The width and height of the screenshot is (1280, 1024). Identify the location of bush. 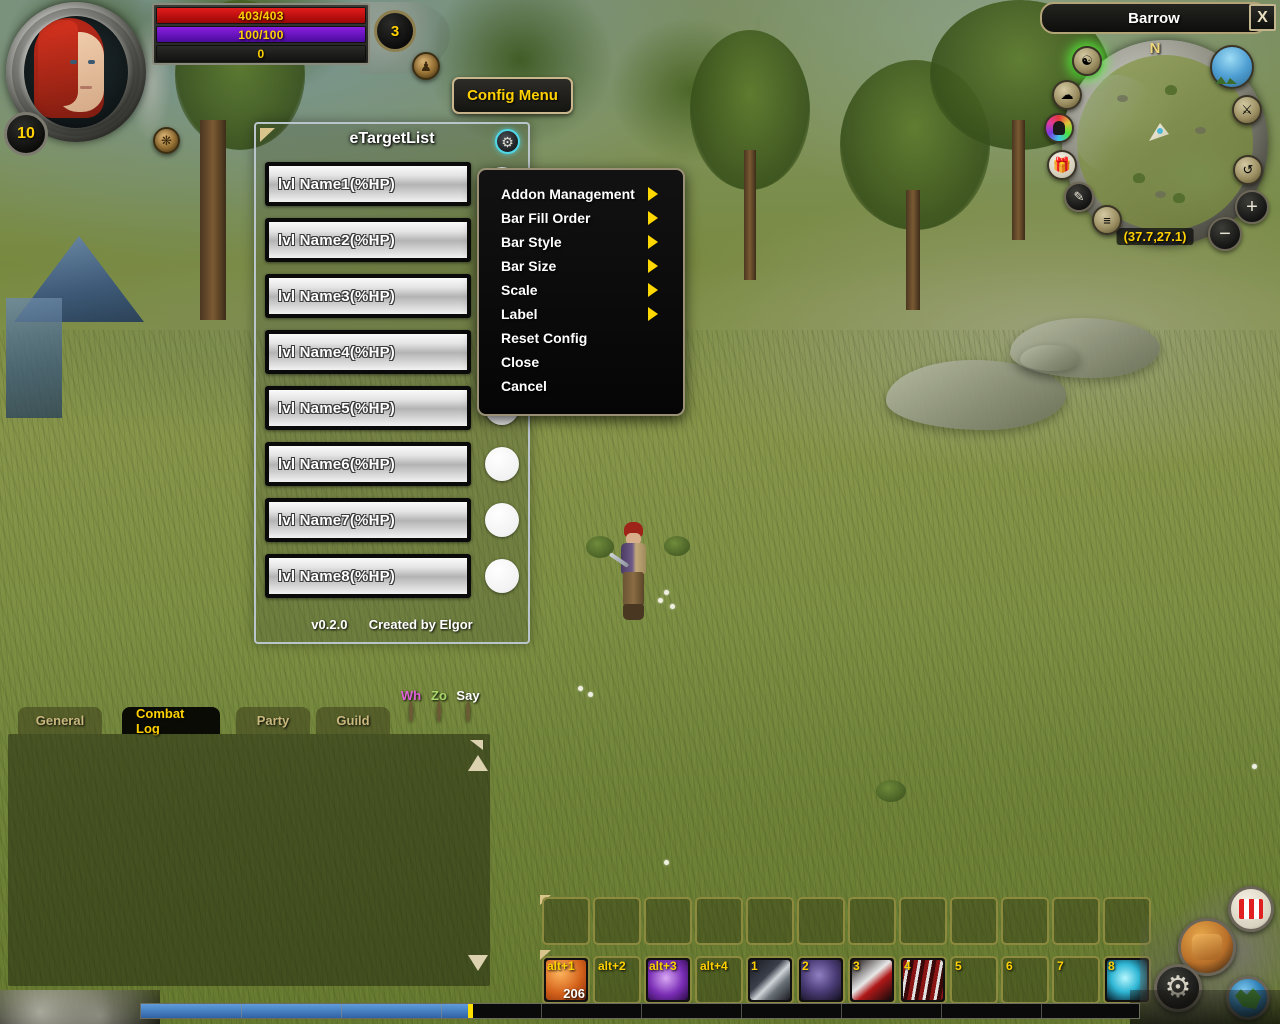
(891, 791).